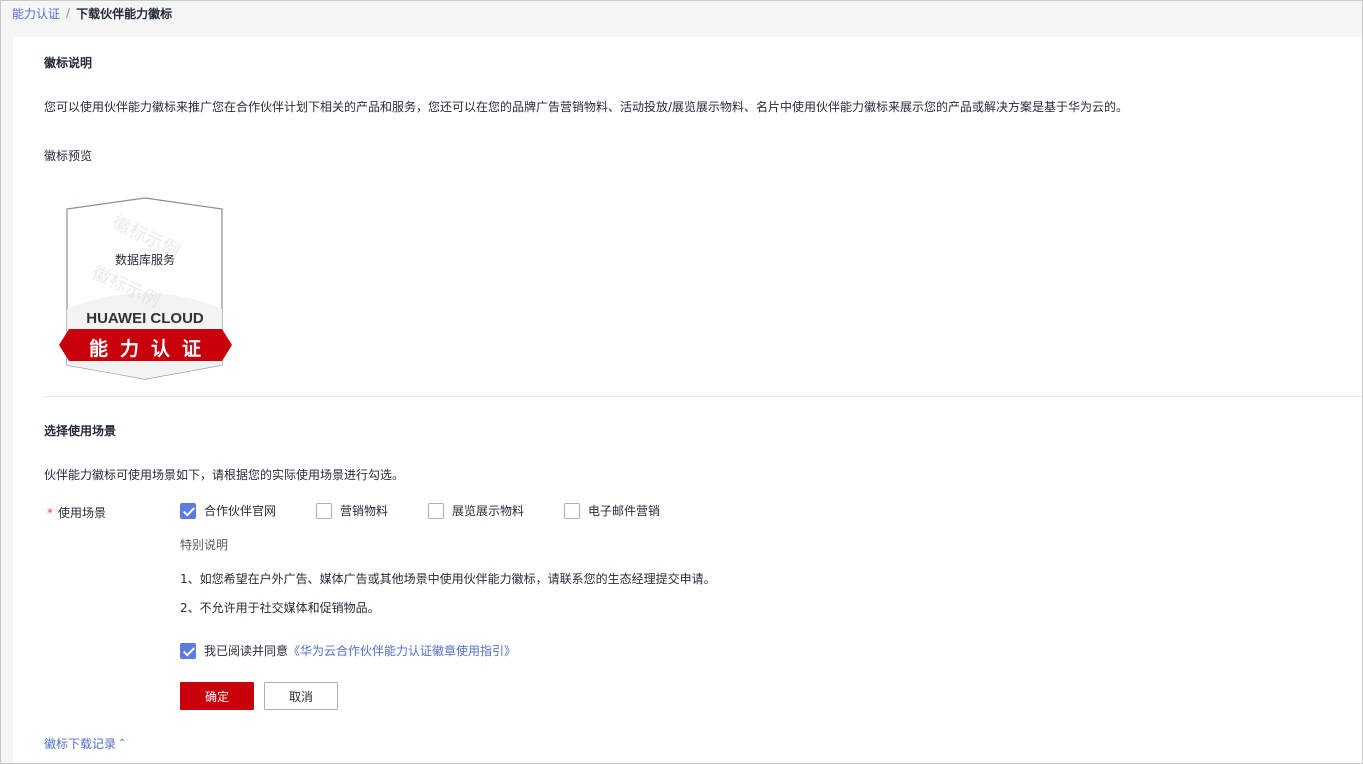  I want to click on scenario-field-label: * 使用场景, so click(76, 512).